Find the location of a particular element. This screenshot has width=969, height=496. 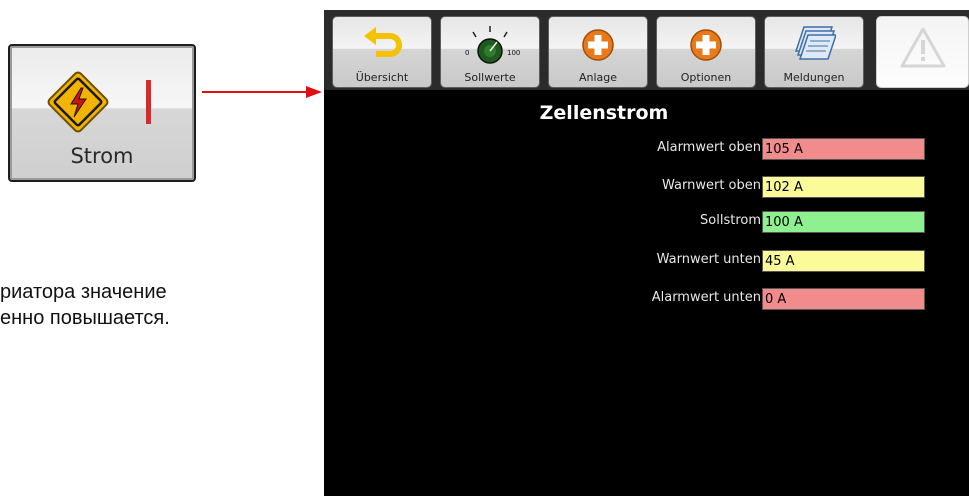

meldungen-button: Meldungen is located at coordinates (814, 52).